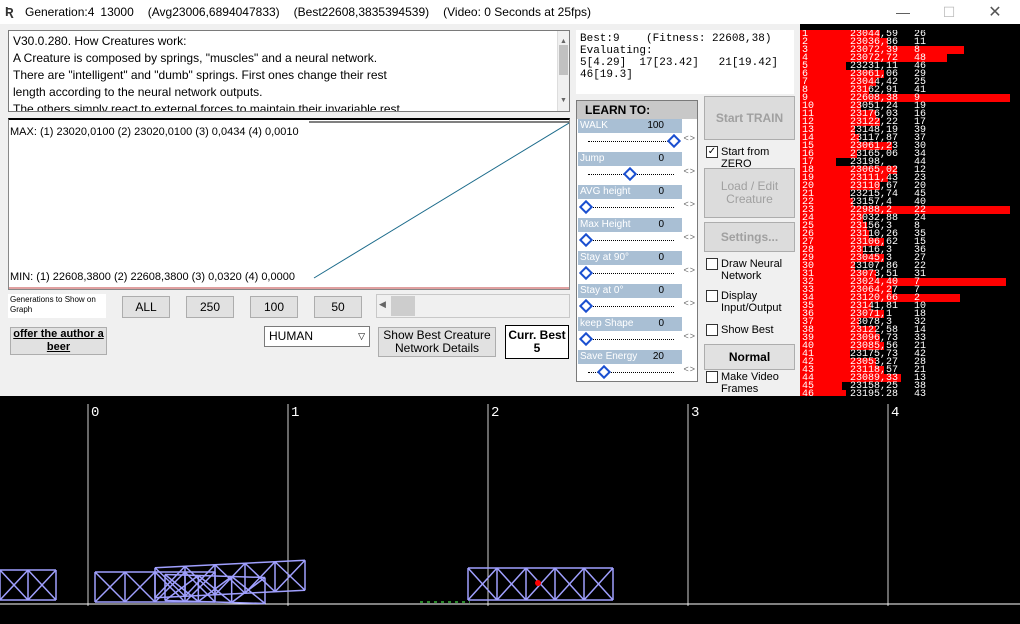  Describe the element at coordinates (949, 12) in the screenshot. I see `maximize-icon: ☐` at that location.